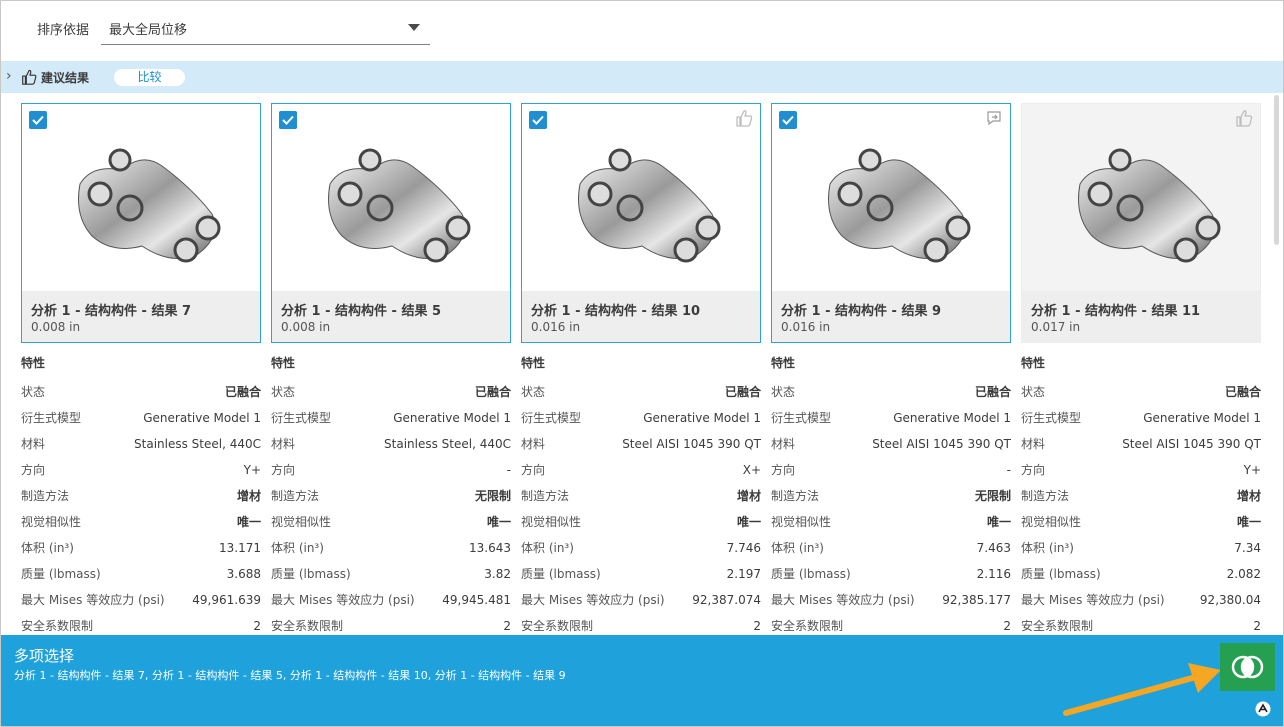 The image size is (1284, 727). I want to click on property-row: 方向 Y+, so click(1141, 470).